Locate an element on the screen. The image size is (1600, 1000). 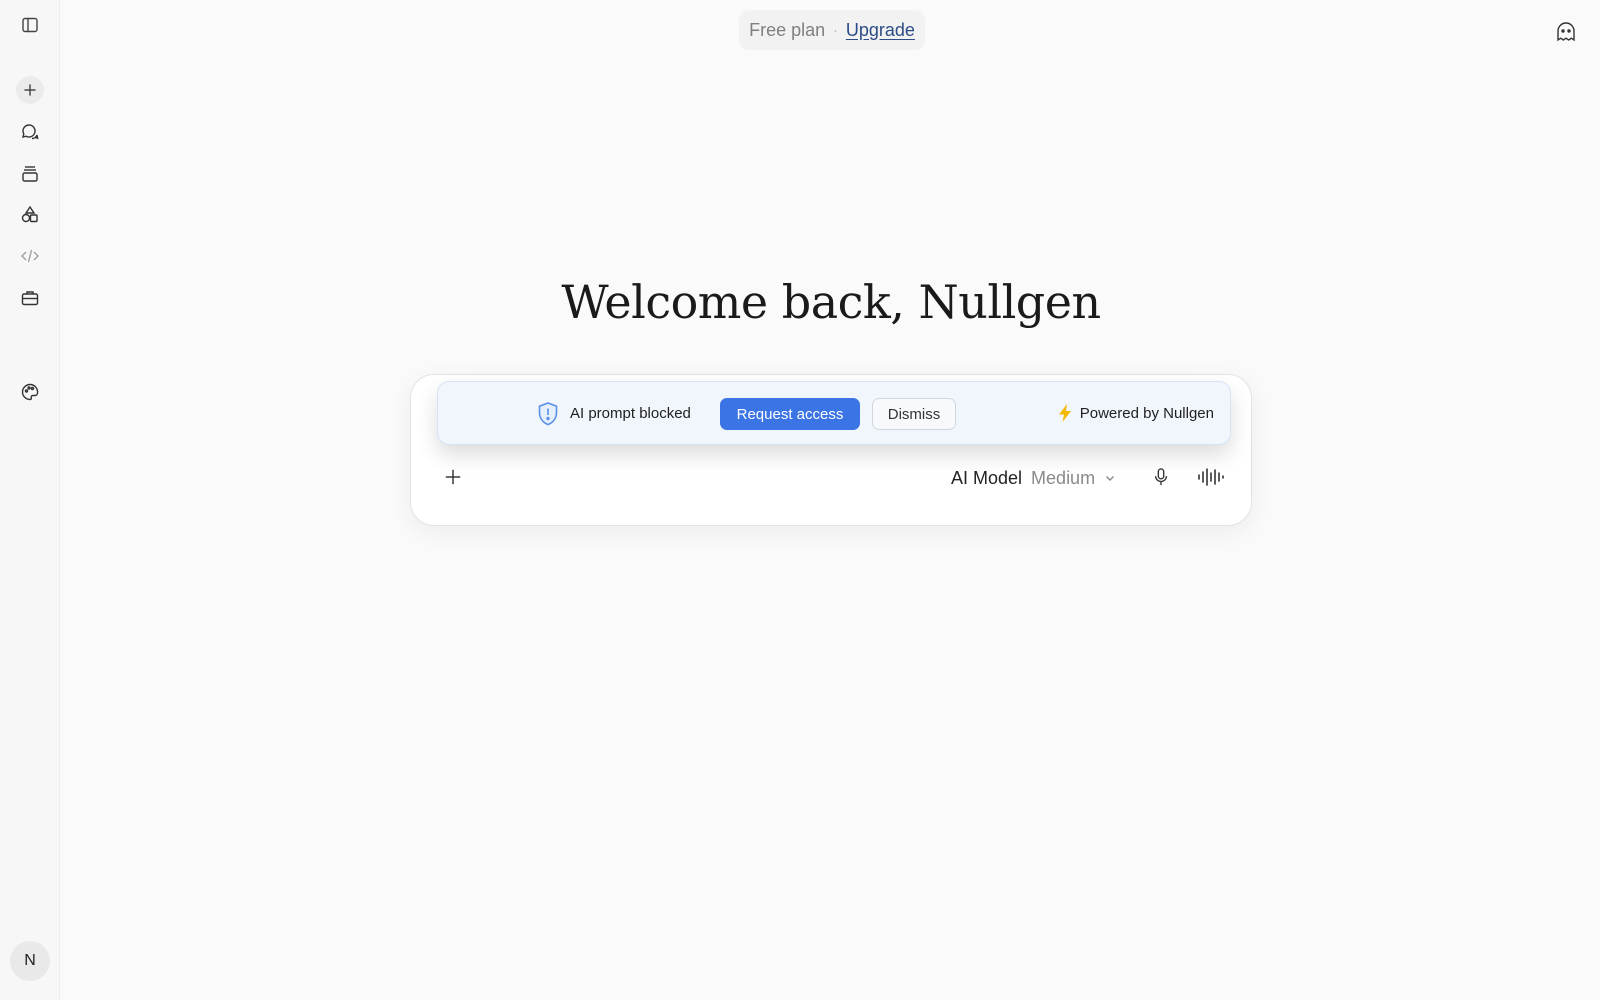
blocked-message: AI prompt blocked is located at coordinates (630, 413).